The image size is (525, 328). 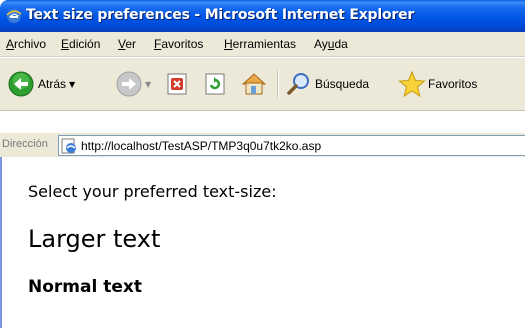 I want to click on back-button: Atrás ▼, so click(x=41, y=84).